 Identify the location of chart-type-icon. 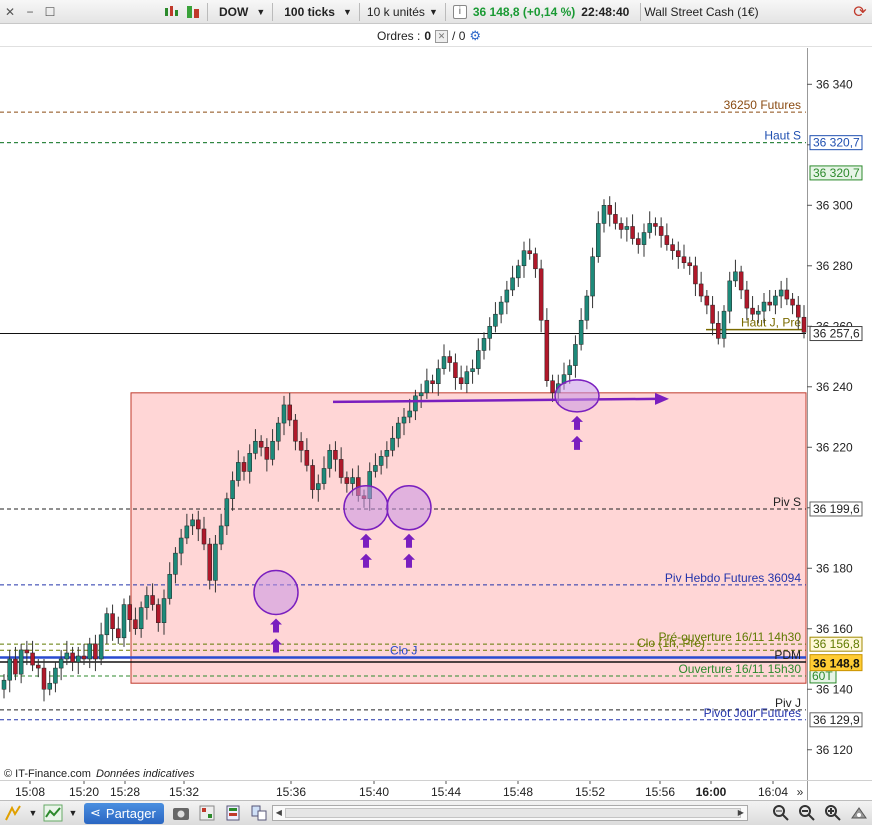
(53, 813).